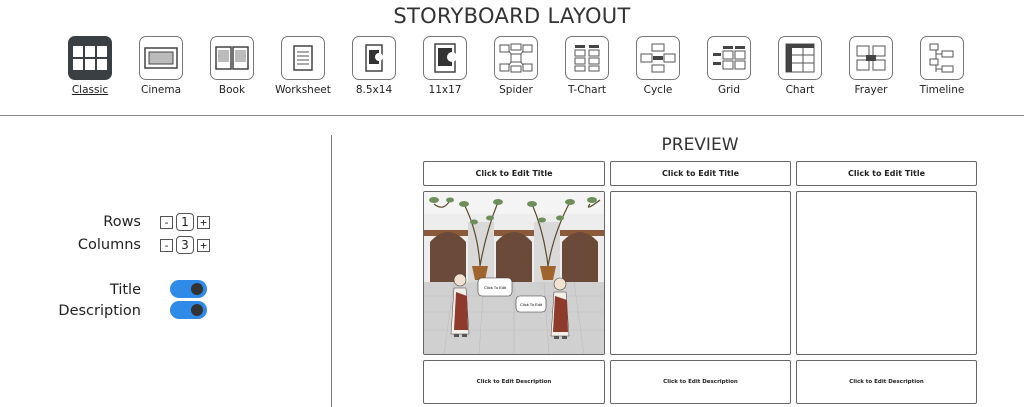 This screenshot has width=1024, height=407. I want to click on cell-2-title: Click to Edit Title, so click(700, 173).